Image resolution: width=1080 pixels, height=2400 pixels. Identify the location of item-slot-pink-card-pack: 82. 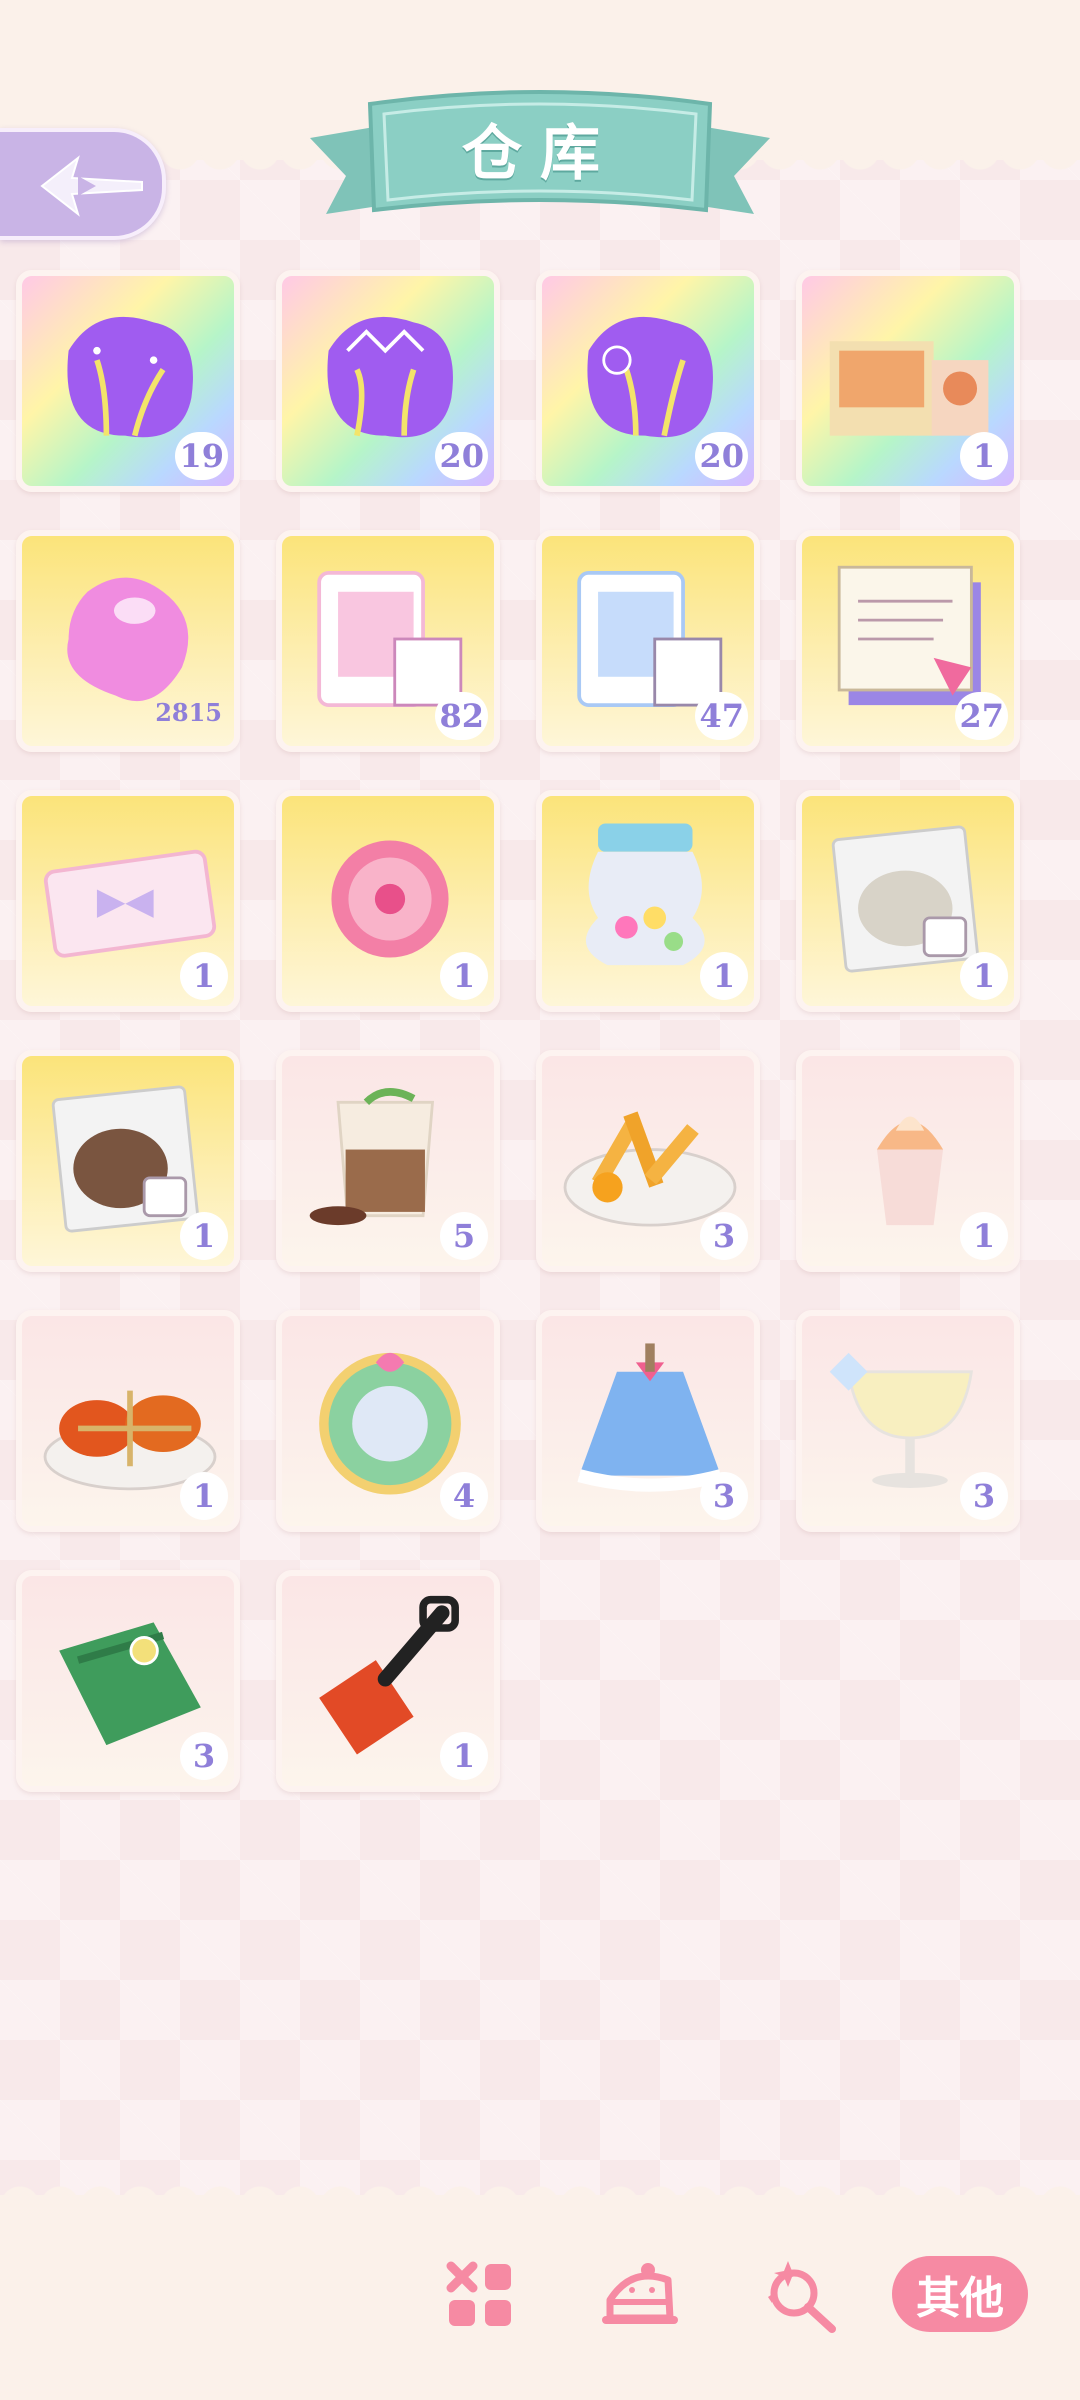
(388, 641).